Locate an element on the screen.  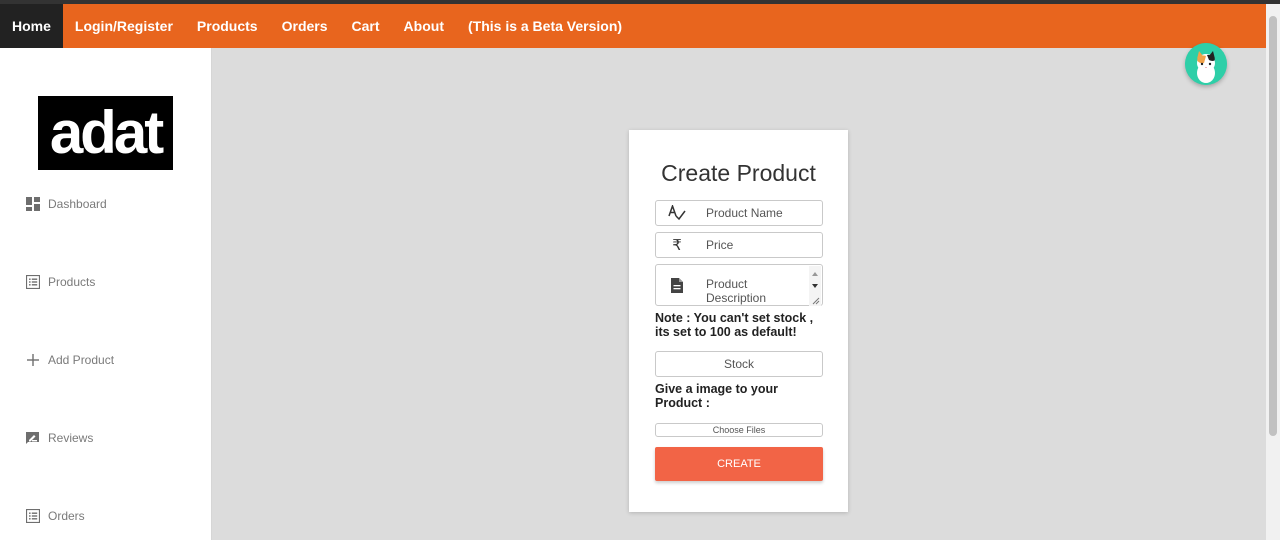
nav-home: Home is located at coordinates (31, 26).